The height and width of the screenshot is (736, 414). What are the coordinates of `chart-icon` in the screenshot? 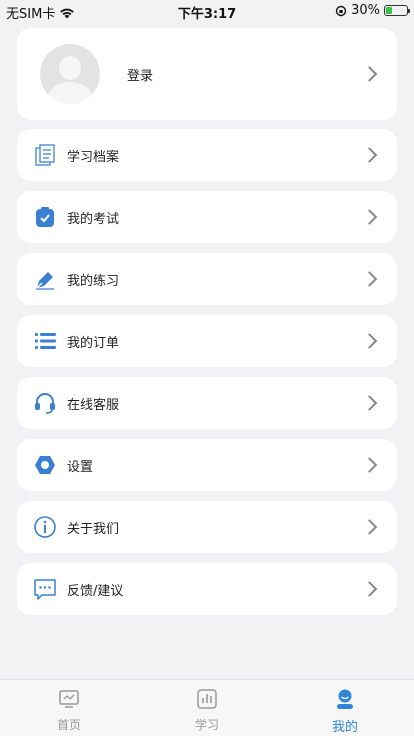 It's located at (207, 699).